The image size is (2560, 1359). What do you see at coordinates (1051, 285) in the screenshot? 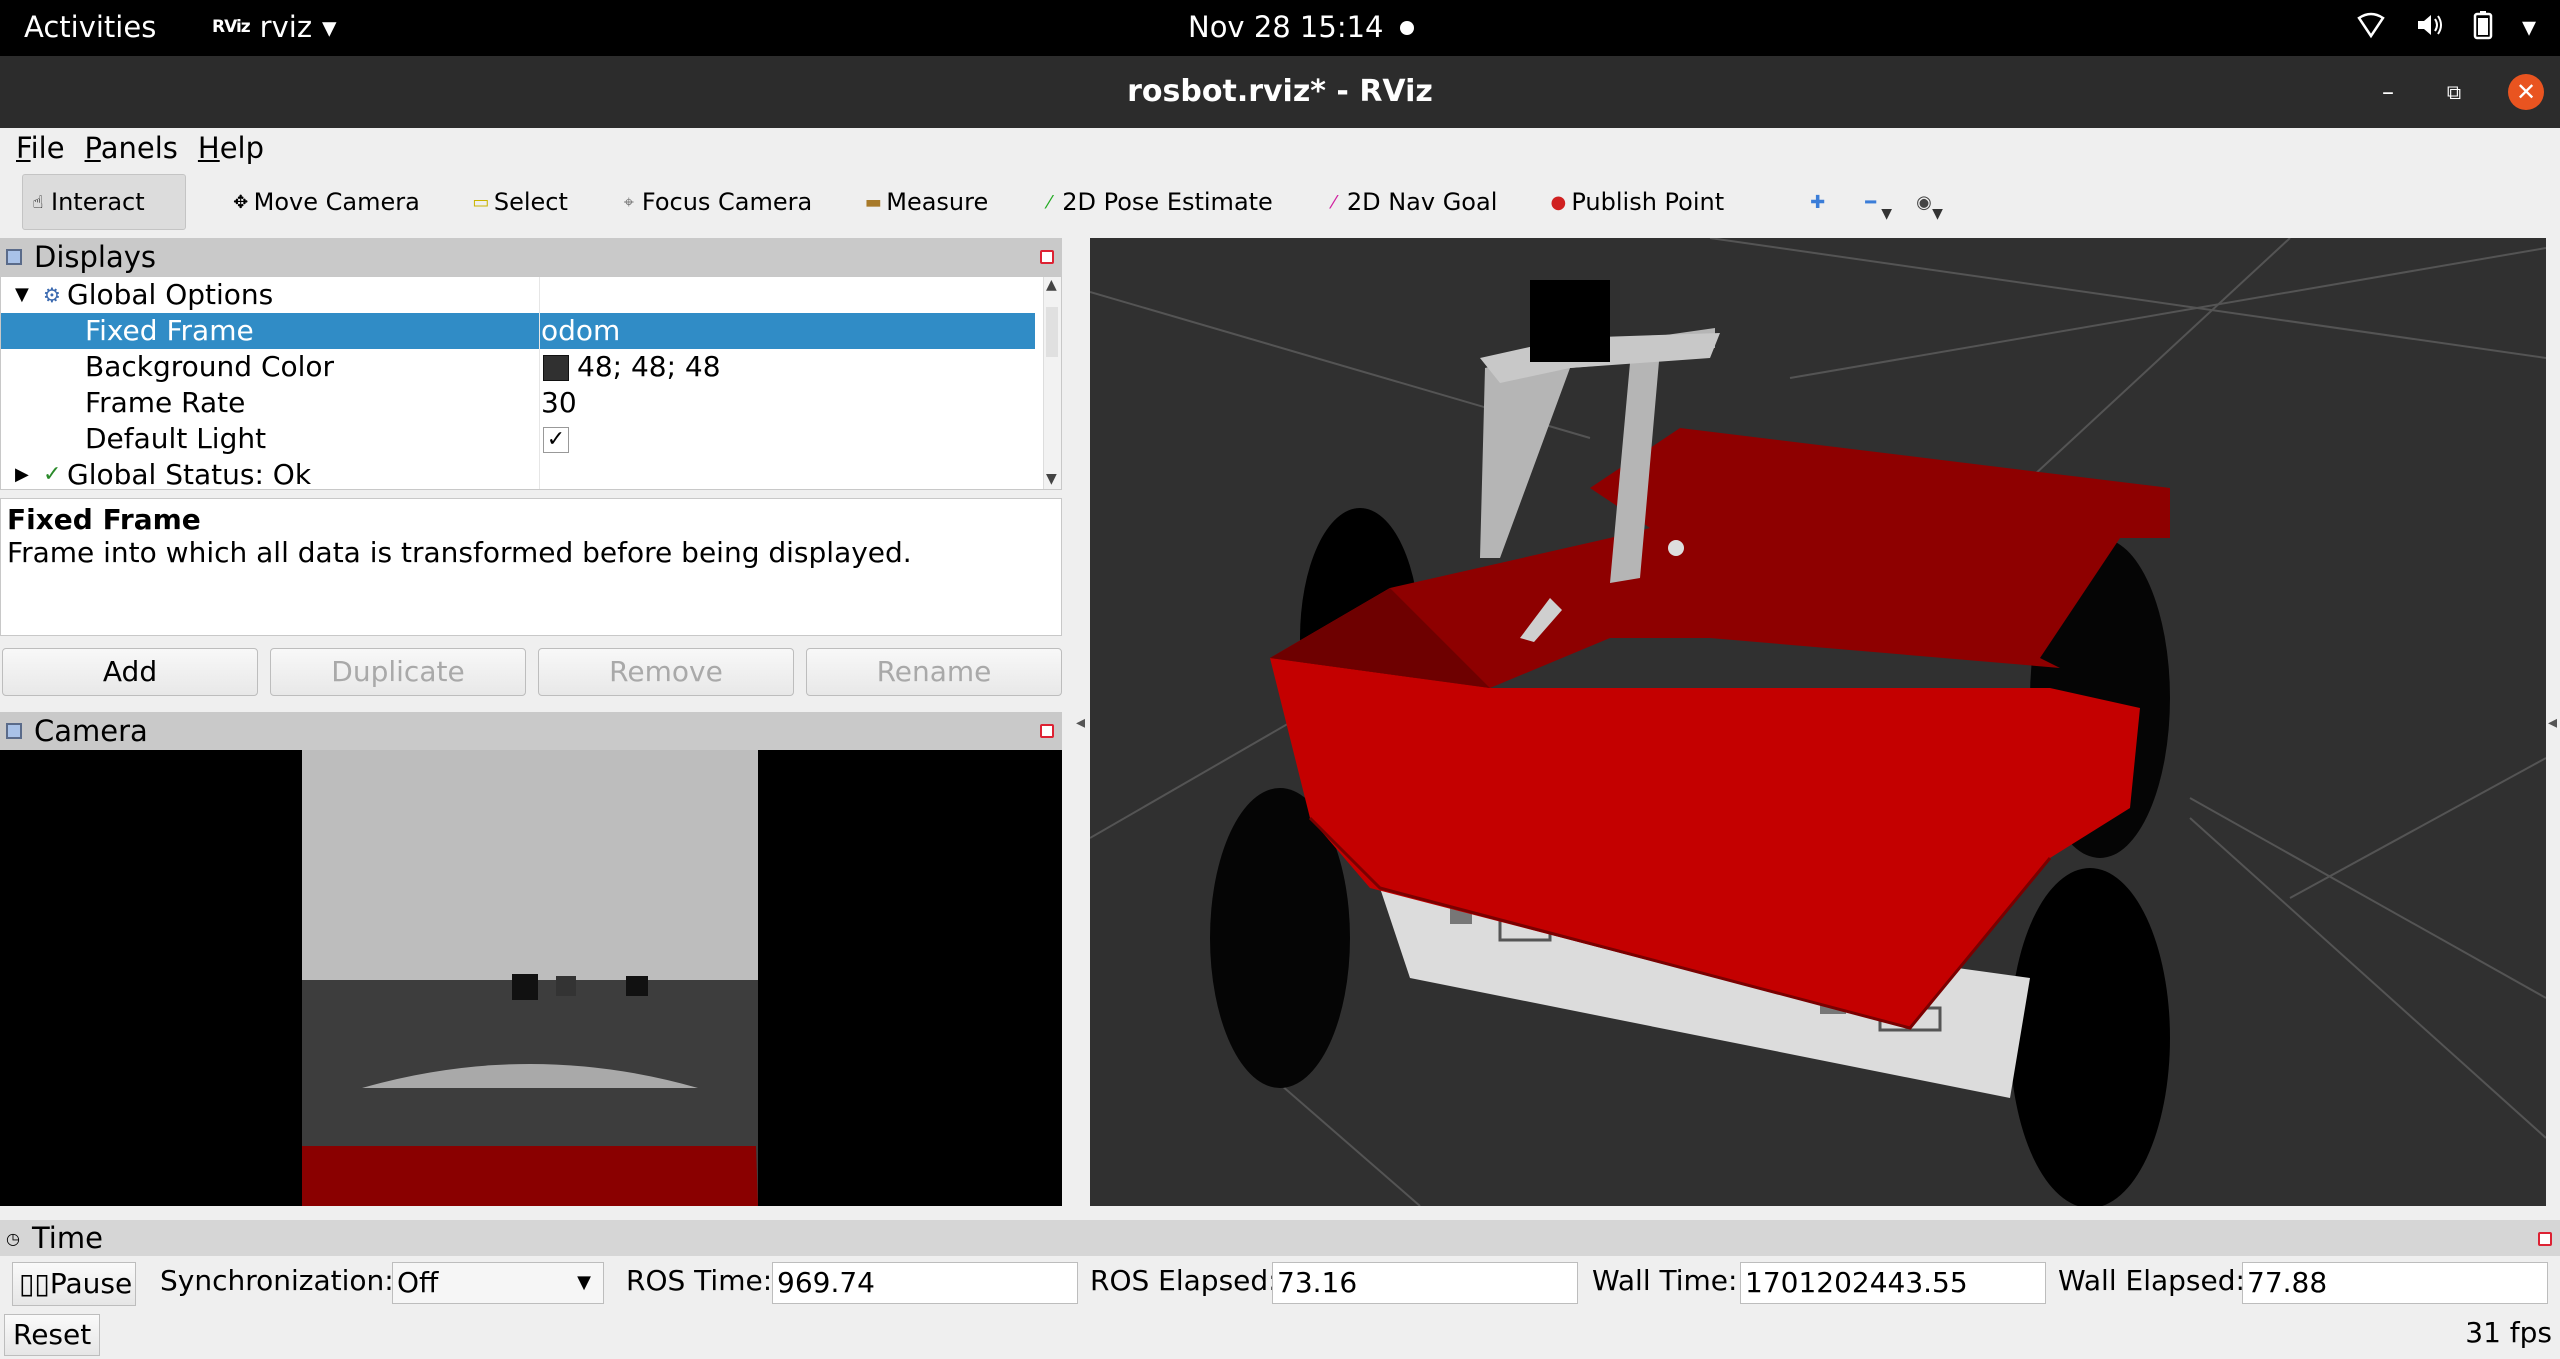
I see `scroll-up-icon: ▲` at bounding box center [1051, 285].